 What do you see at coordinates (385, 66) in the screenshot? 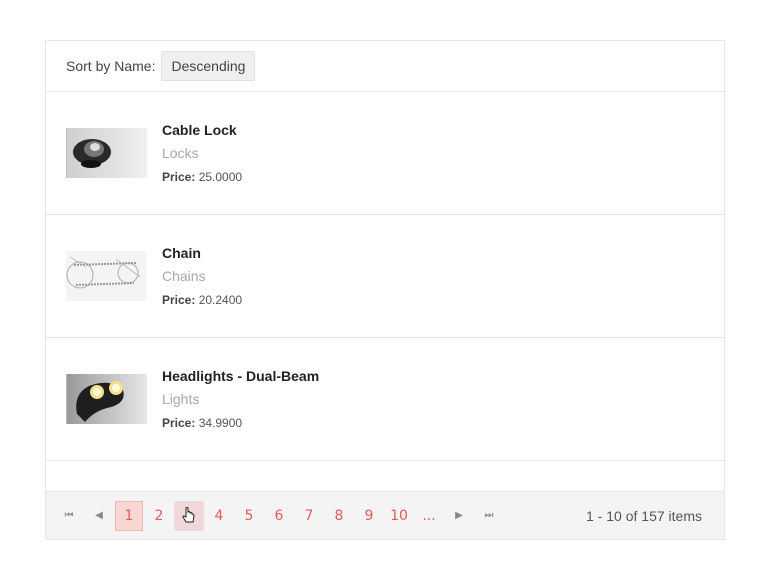
I see `sort-toolbar: Sort by Name: Descending` at bounding box center [385, 66].